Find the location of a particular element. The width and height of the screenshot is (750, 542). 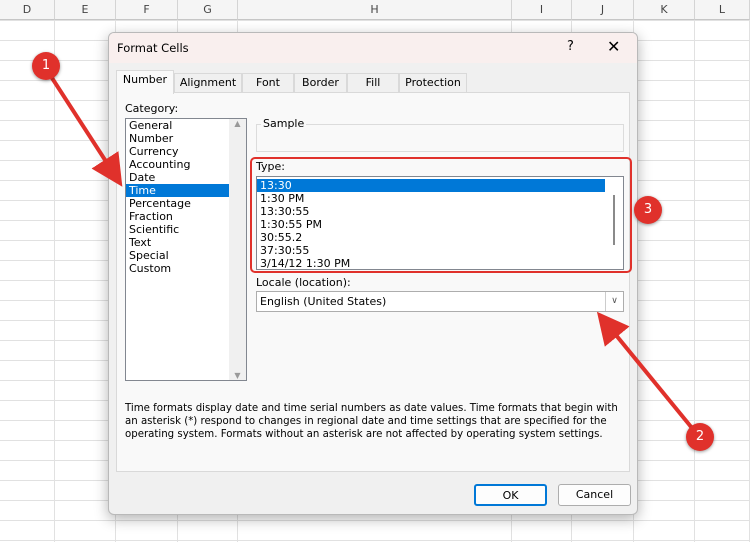

annotation-2: 2 is located at coordinates (700, 437).